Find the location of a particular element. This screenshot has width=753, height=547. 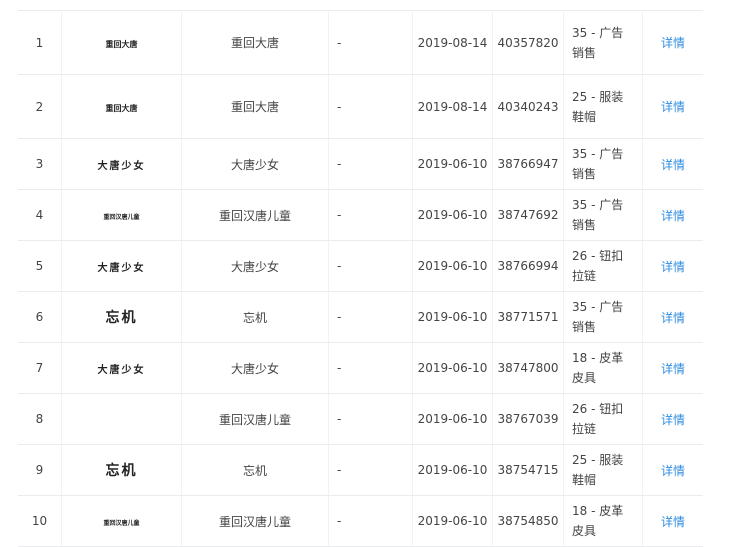

registration-number: 38766994 is located at coordinates (528, 266).